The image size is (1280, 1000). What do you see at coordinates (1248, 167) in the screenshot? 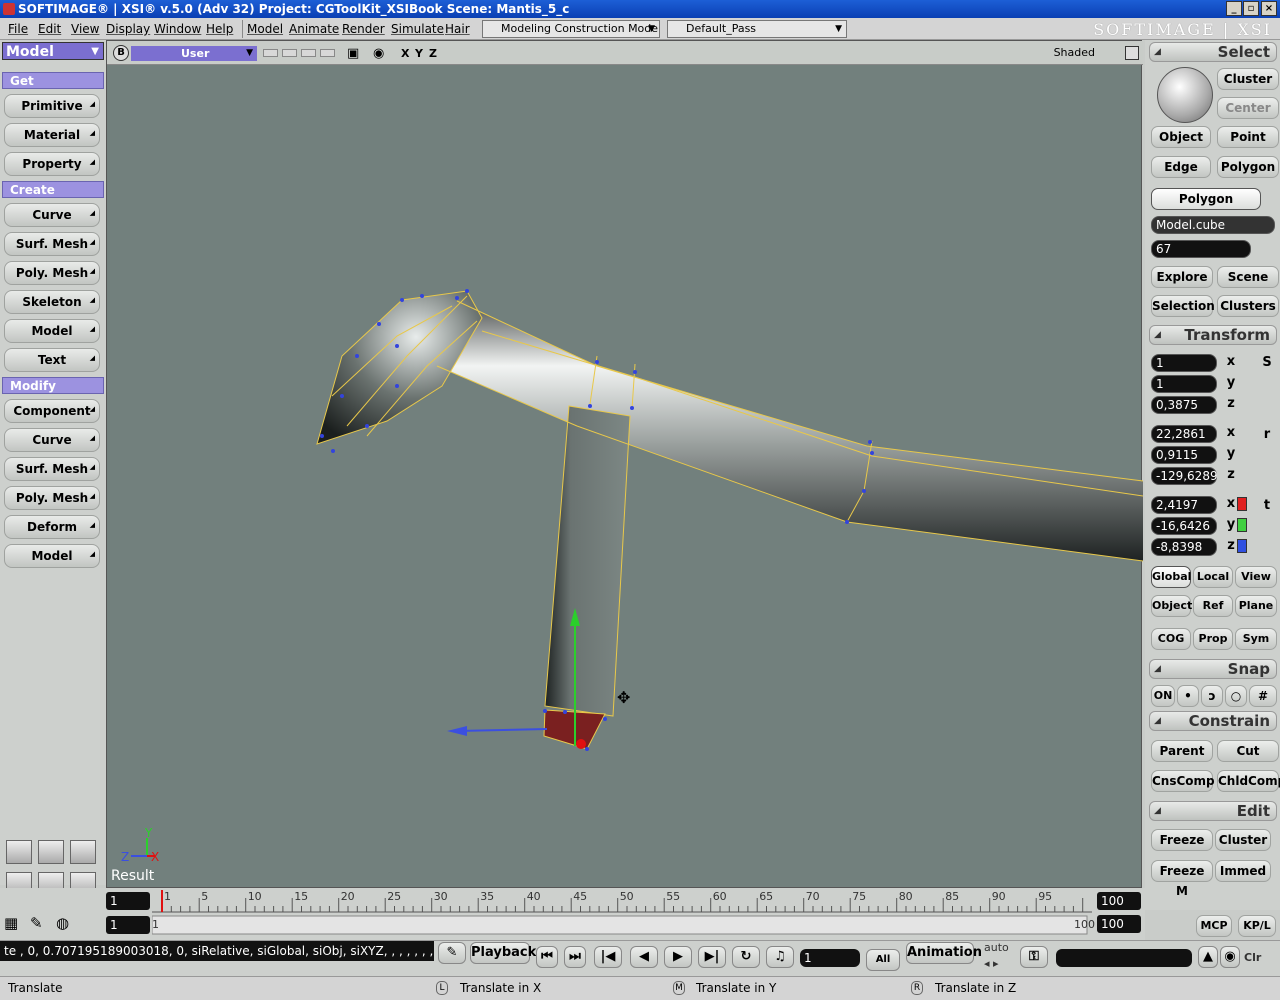
I see `polygon-select-button: Polygon` at bounding box center [1248, 167].